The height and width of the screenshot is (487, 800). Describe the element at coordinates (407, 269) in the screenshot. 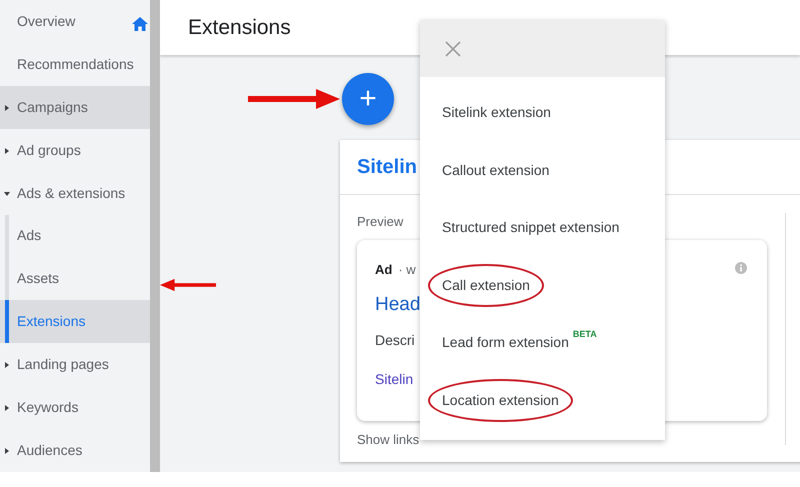

I see `ad-url: · w` at that location.